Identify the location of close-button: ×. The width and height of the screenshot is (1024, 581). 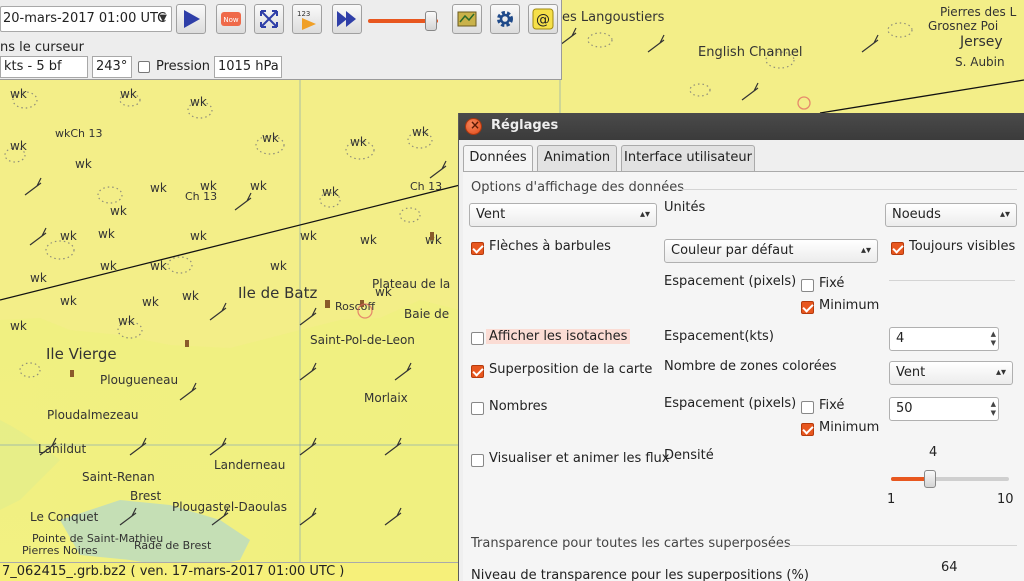
(473, 126).